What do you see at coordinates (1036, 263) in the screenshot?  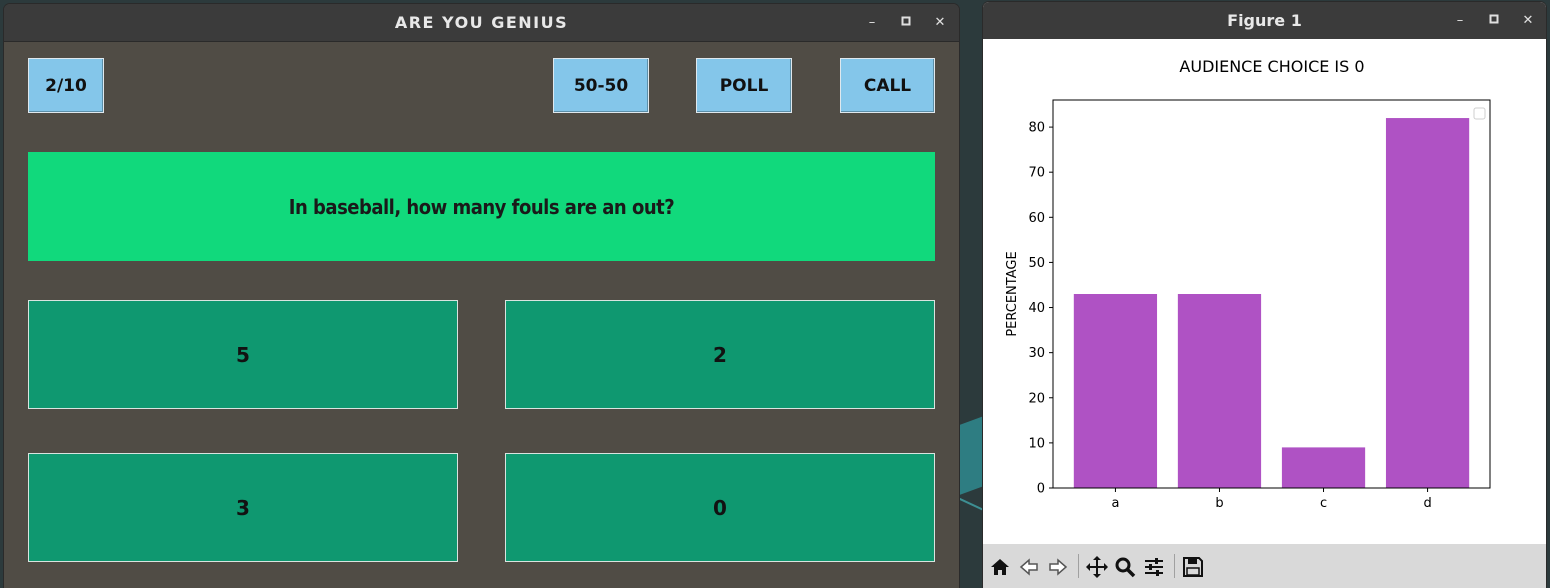 I see `y-tick-label: 50` at bounding box center [1036, 263].